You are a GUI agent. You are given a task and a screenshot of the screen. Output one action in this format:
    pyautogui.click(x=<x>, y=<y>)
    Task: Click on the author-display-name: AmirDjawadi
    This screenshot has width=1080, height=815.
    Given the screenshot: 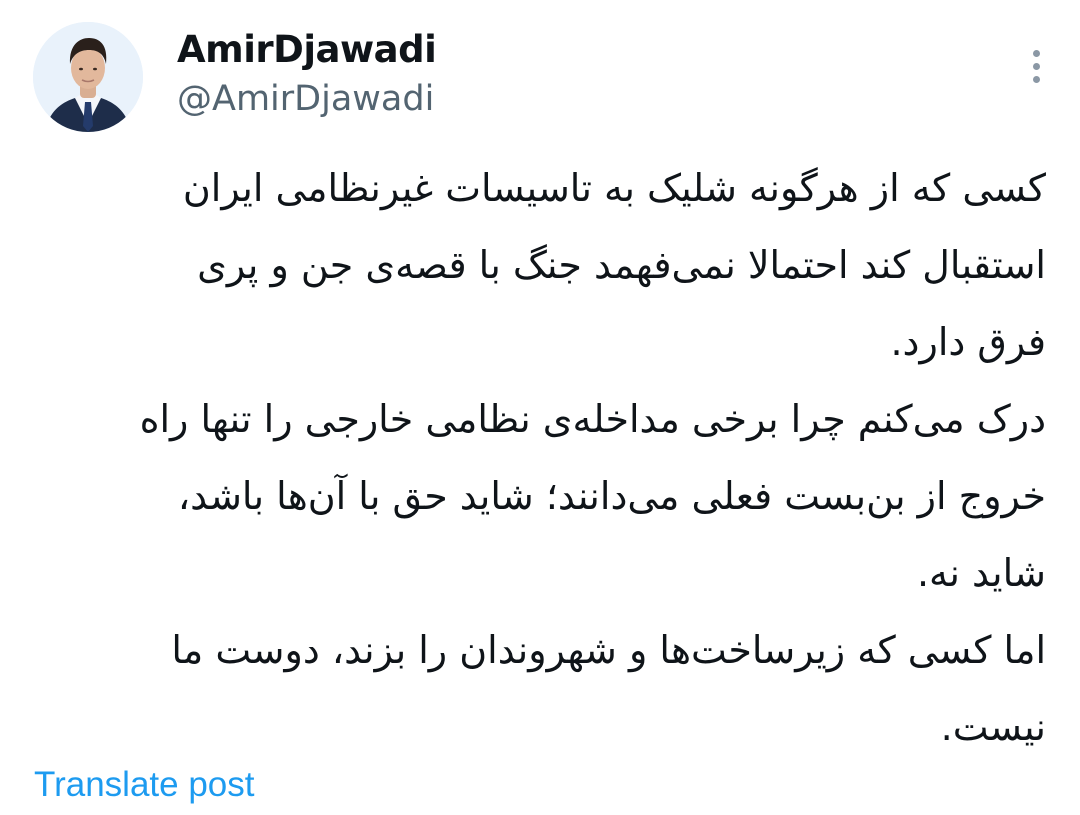 What is the action you would take?
    pyautogui.click(x=307, y=50)
    